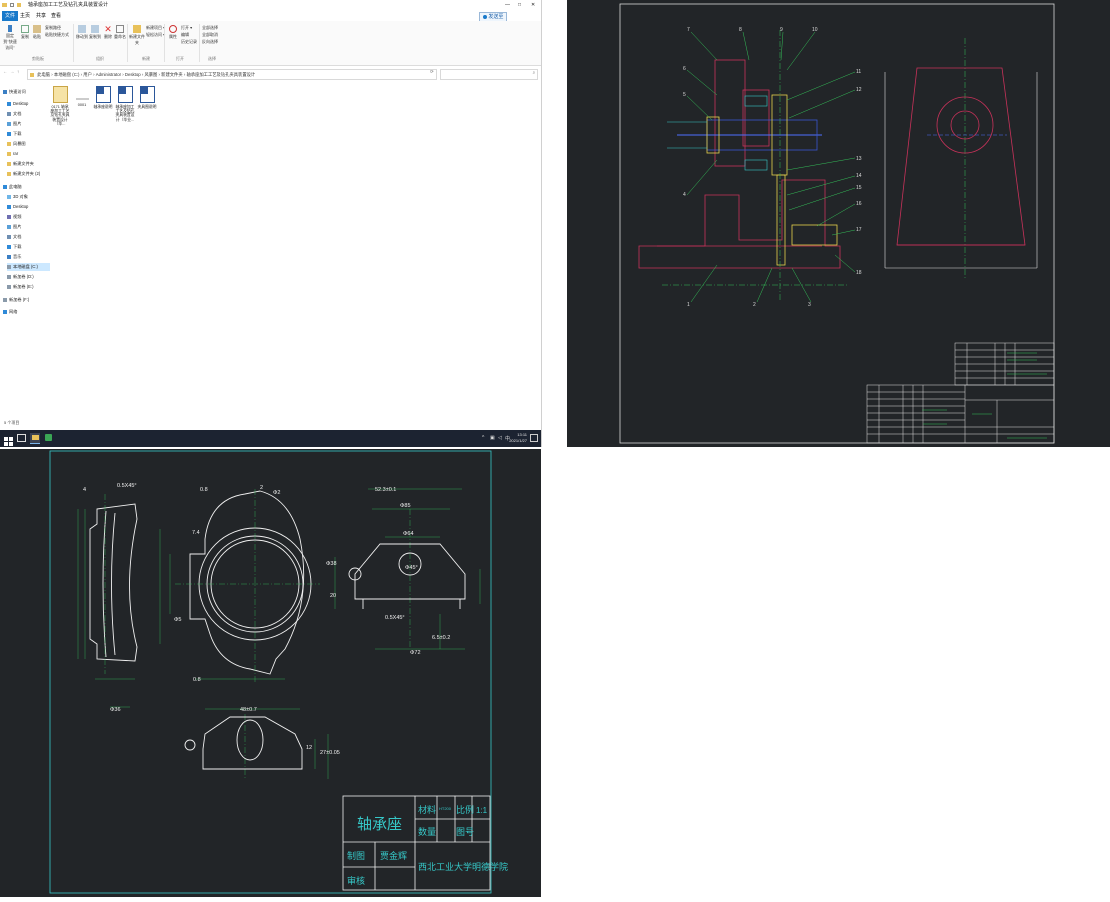  I want to click on nav-fengbaotu: 风暴图, so click(28, 144).